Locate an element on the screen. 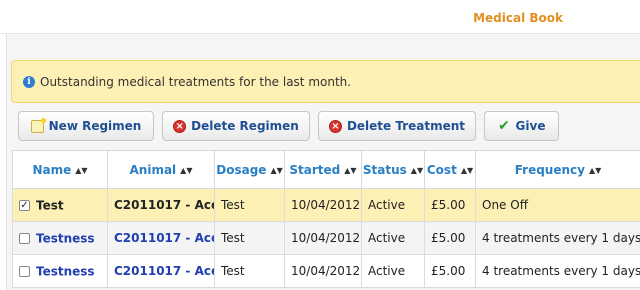  column-header-name: Name ▲▼ is located at coordinates (60, 169).